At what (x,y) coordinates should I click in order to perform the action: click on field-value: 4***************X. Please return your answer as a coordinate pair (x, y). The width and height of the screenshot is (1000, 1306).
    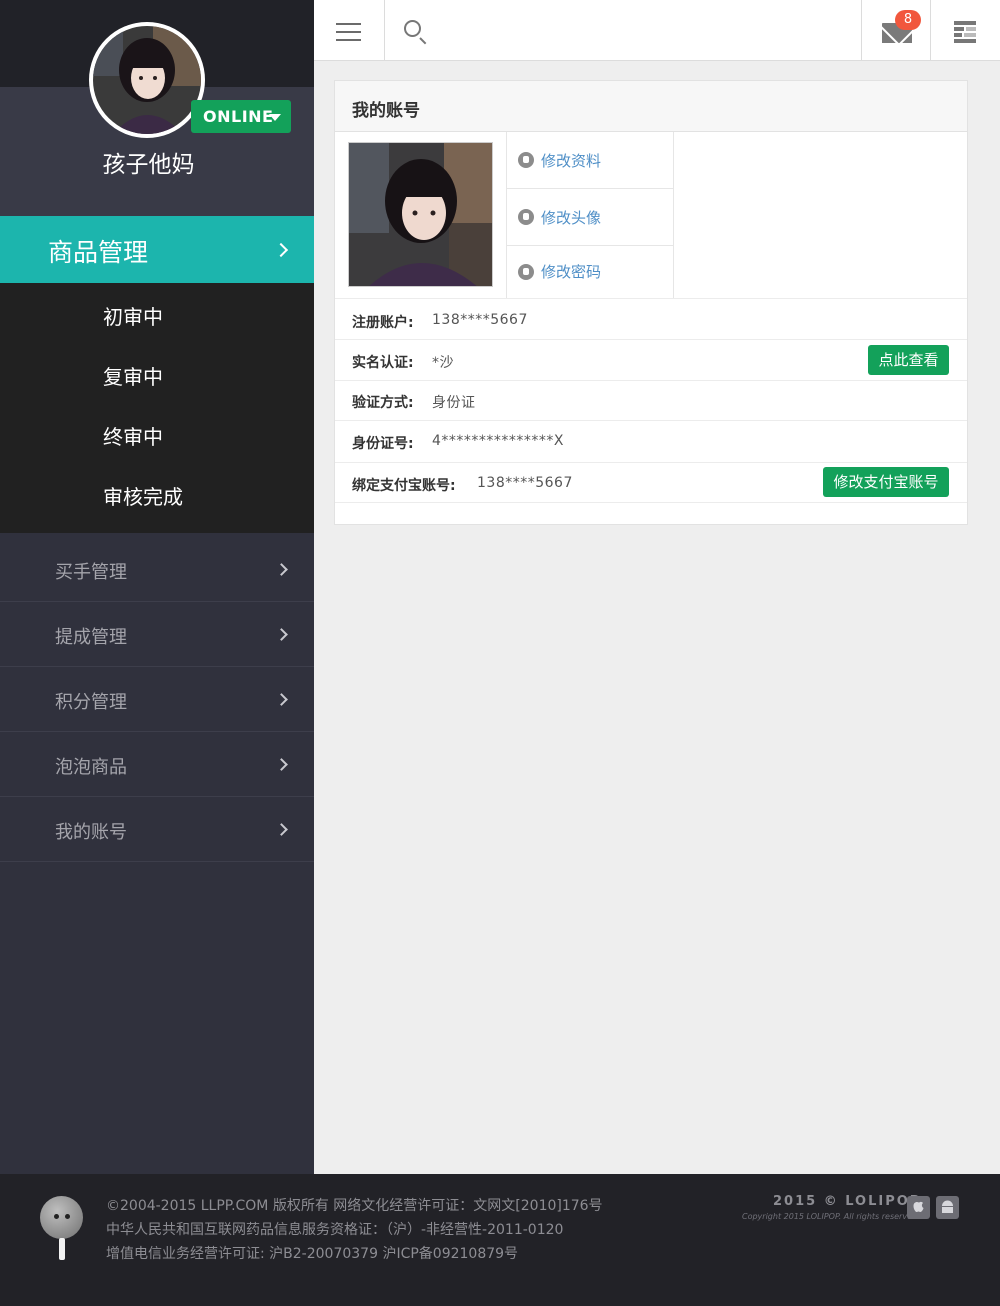
    Looking at the image, I should click on (498, 441).